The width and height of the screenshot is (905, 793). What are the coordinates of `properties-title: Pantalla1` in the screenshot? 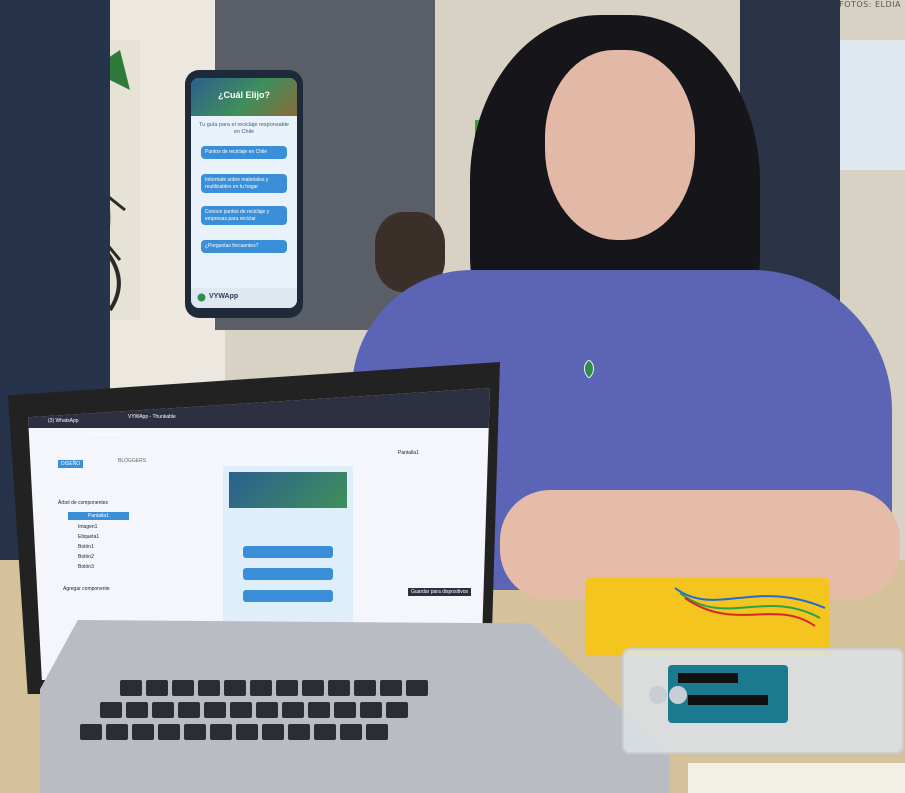 It's located at (408, 453).